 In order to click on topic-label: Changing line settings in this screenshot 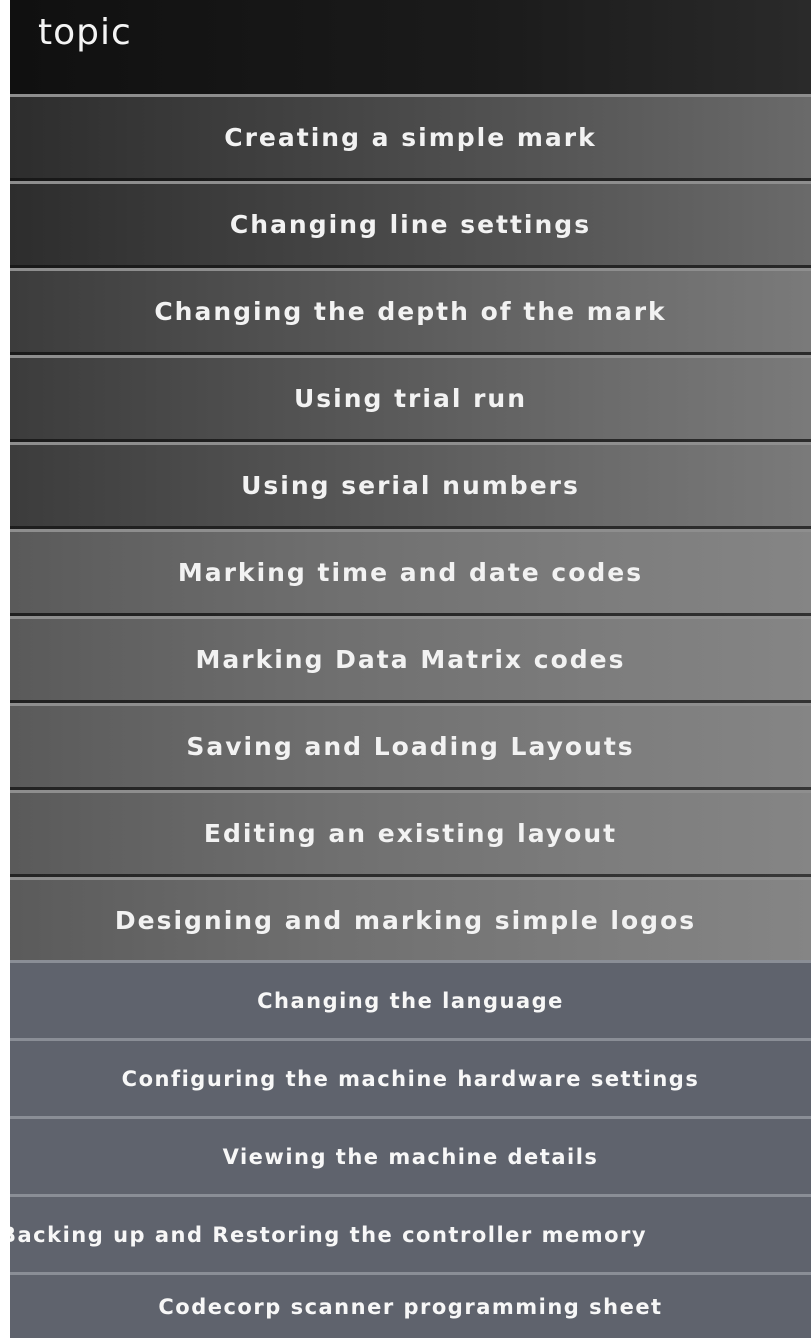, I will do `click(410, 224)`.